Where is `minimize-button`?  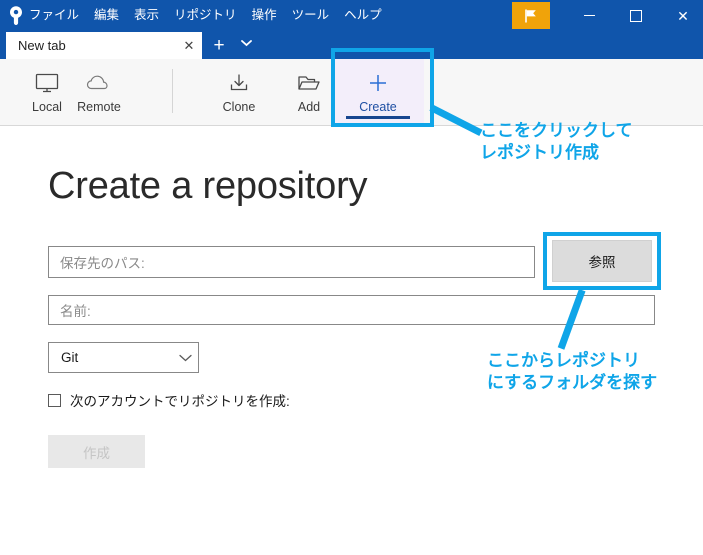
minimize-button is located at coordinates (589, 15).